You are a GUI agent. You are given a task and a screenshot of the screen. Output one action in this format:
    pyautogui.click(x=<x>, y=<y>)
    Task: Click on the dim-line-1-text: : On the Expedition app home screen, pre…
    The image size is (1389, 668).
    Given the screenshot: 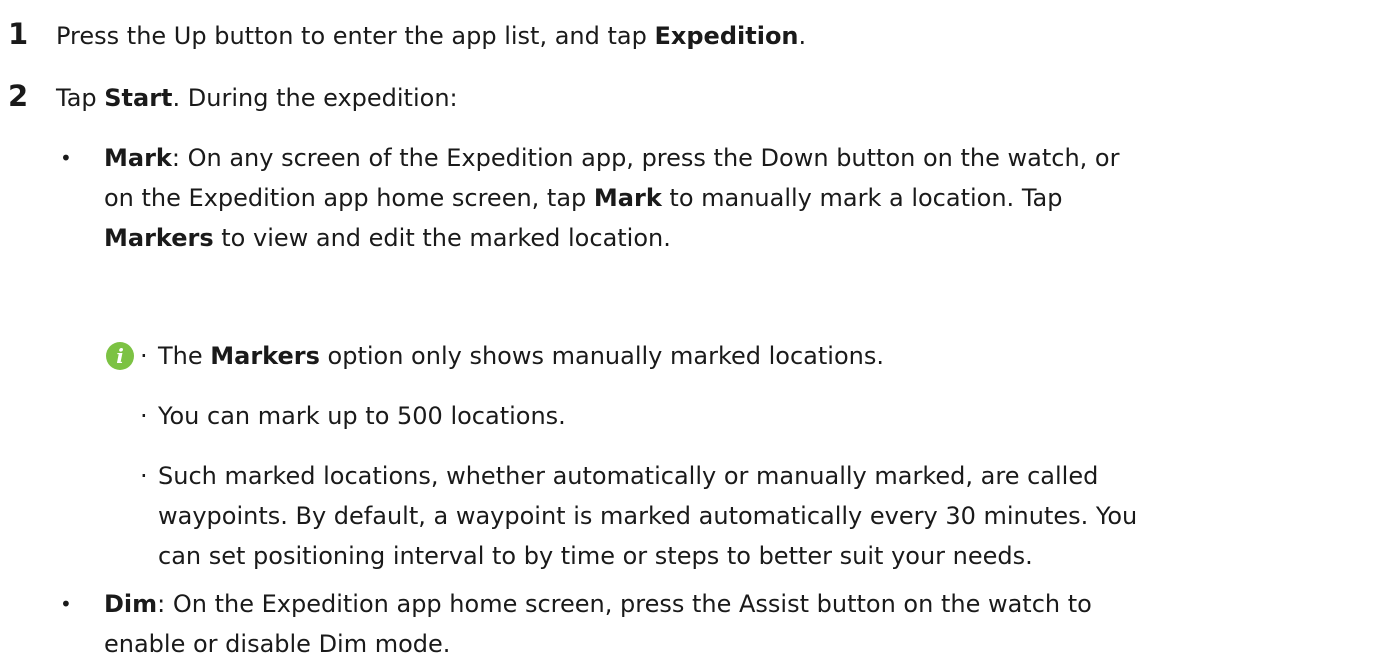 What is the action you would take?
    pyautogui.click(x=624, y=604)
    